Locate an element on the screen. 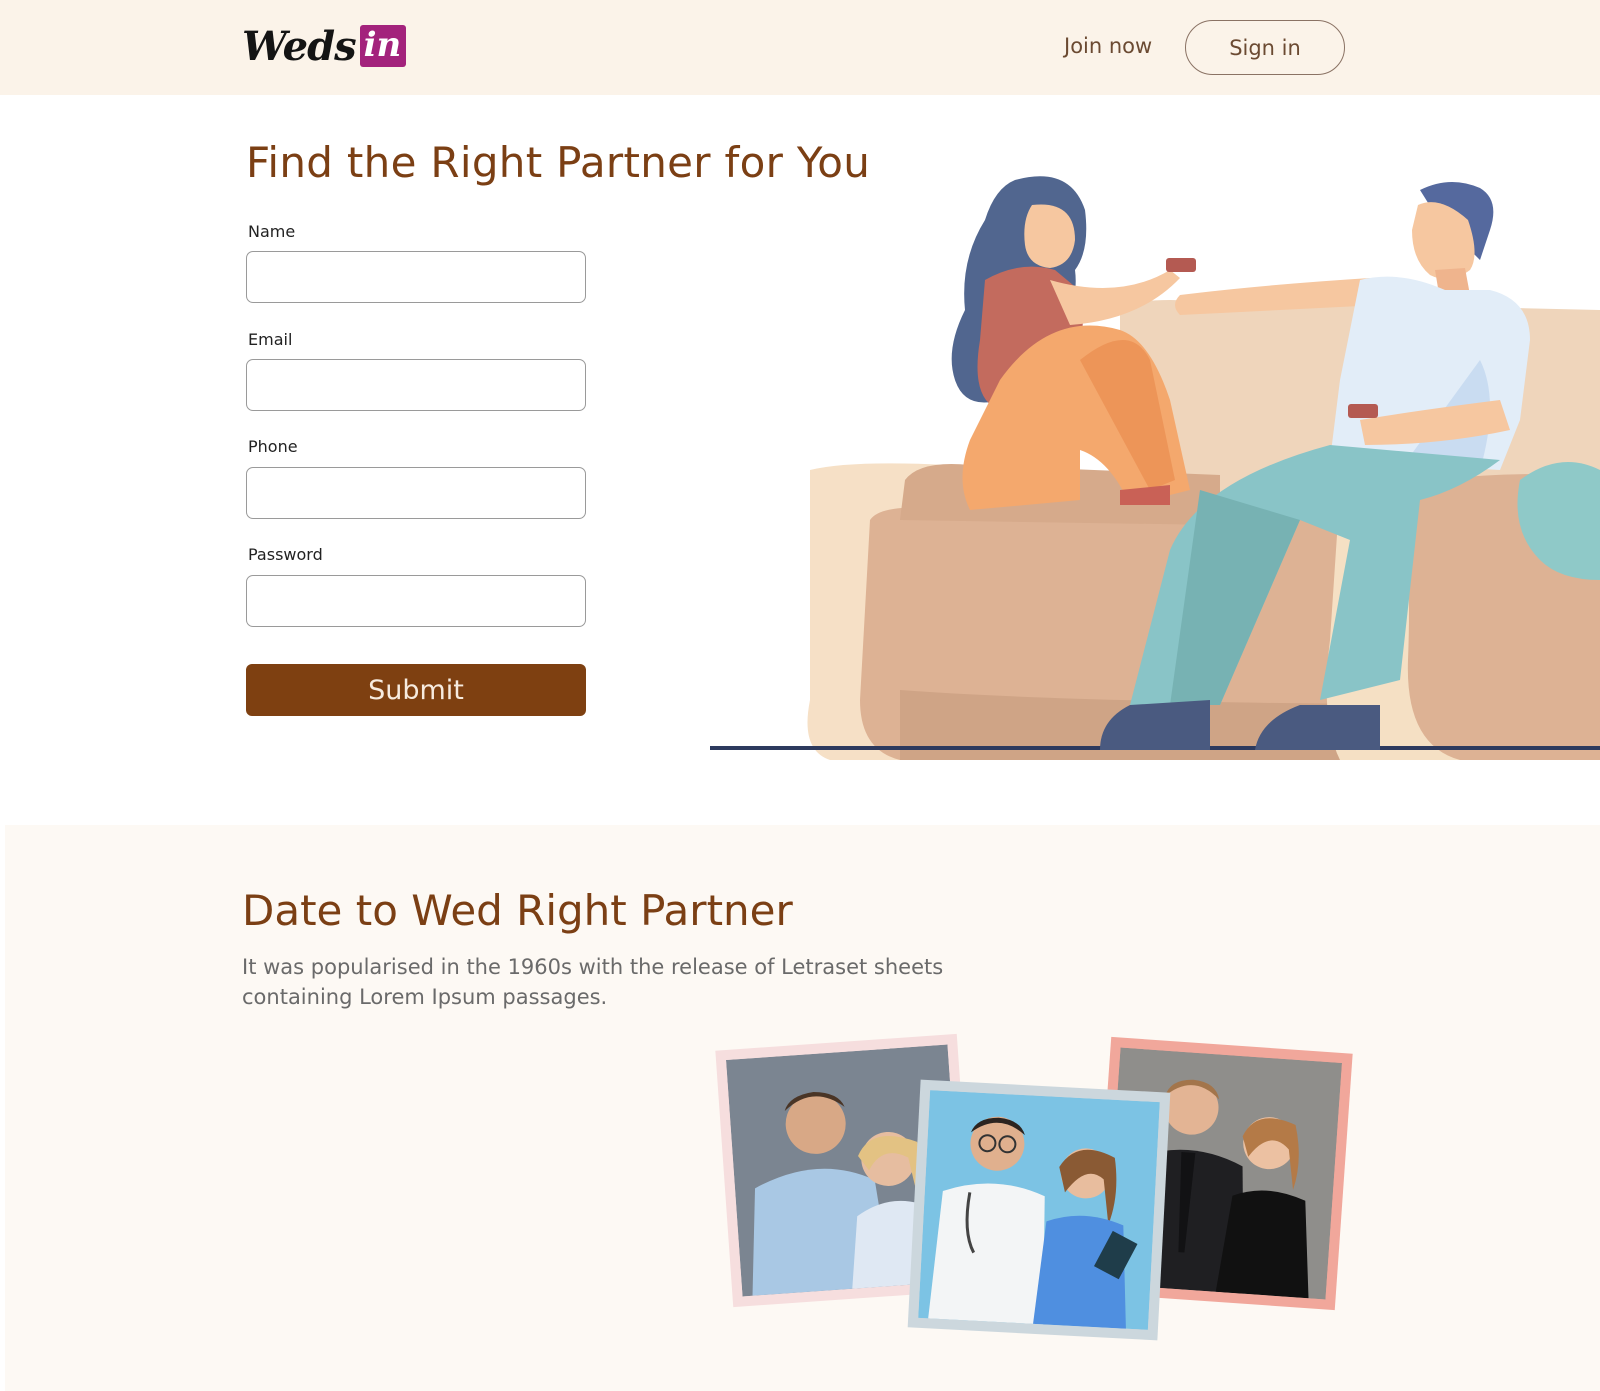 Image resolution: width=1600 pixels, height=1391 pixels. submit-button: Submit is located at coordinates (416, 690).